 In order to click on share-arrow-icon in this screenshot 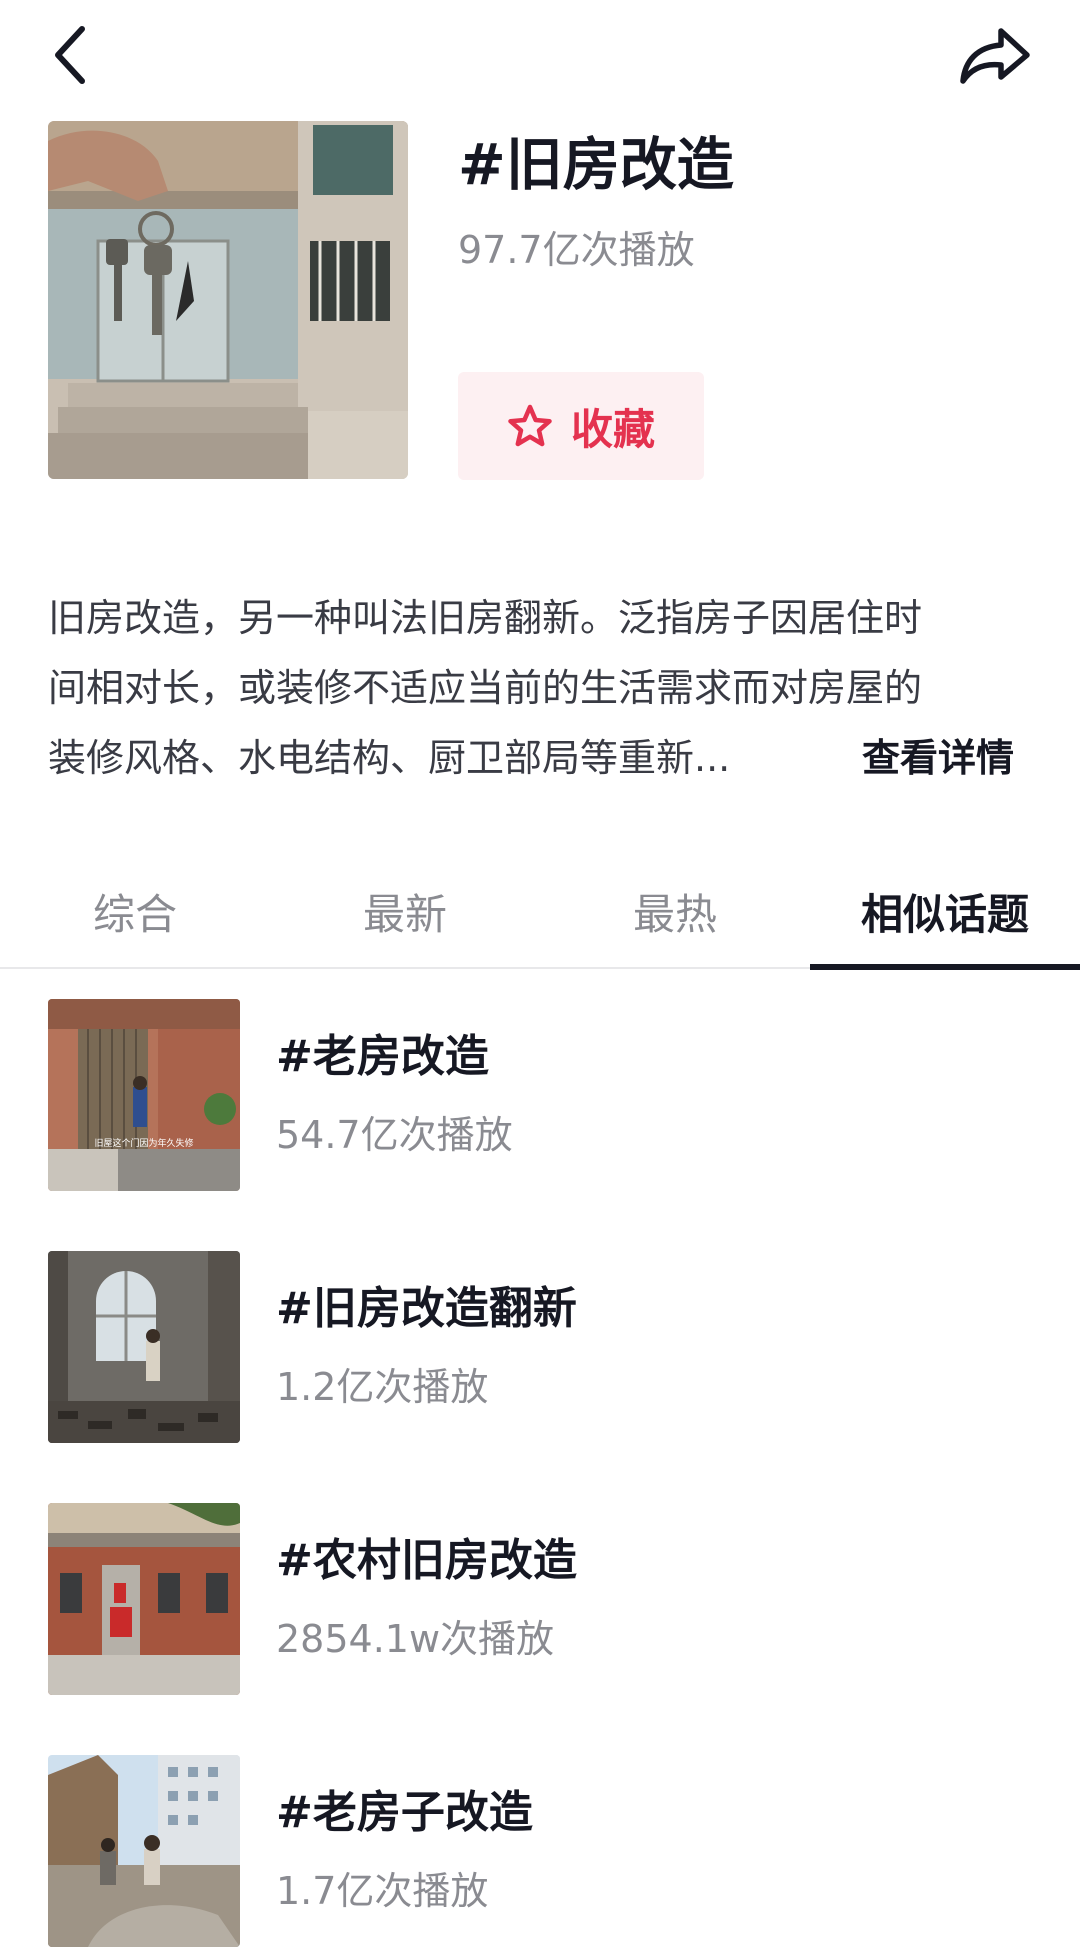, I will do `click(995, 55)`.